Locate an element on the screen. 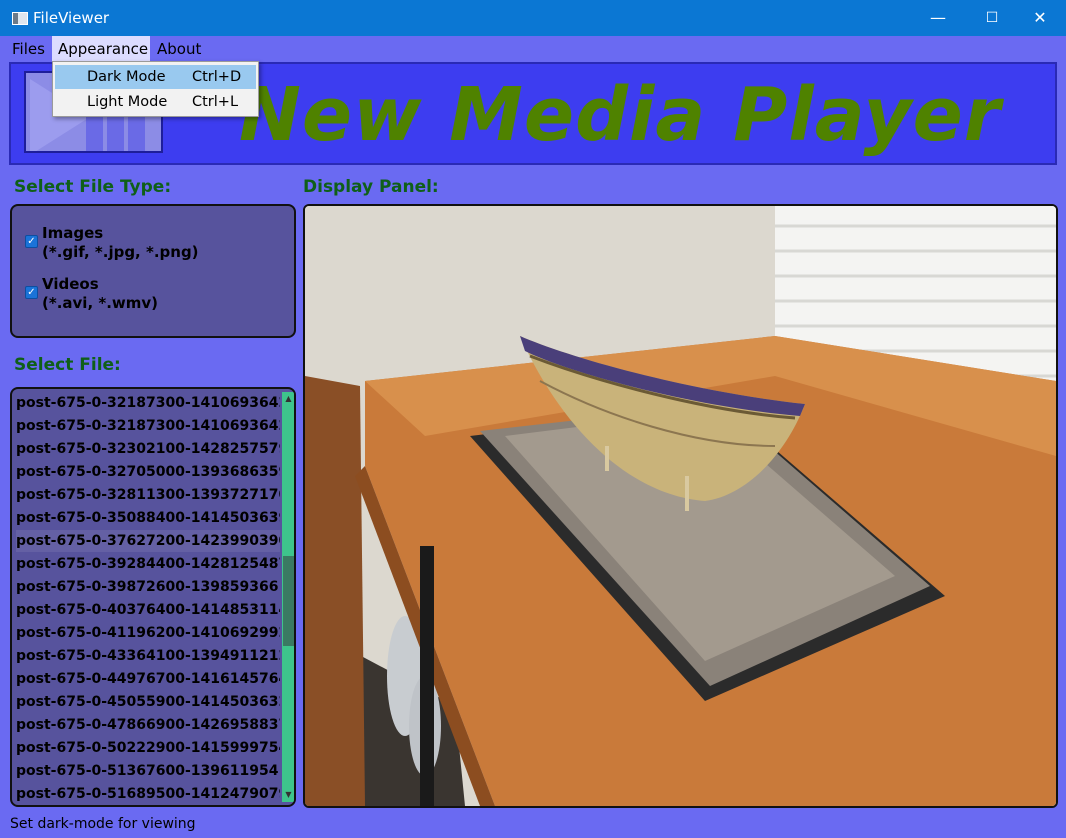 This screenshot has width=1066, height=838. videos-extensions: (*.avi, *.wmv) is located at coordinates (100, 303).